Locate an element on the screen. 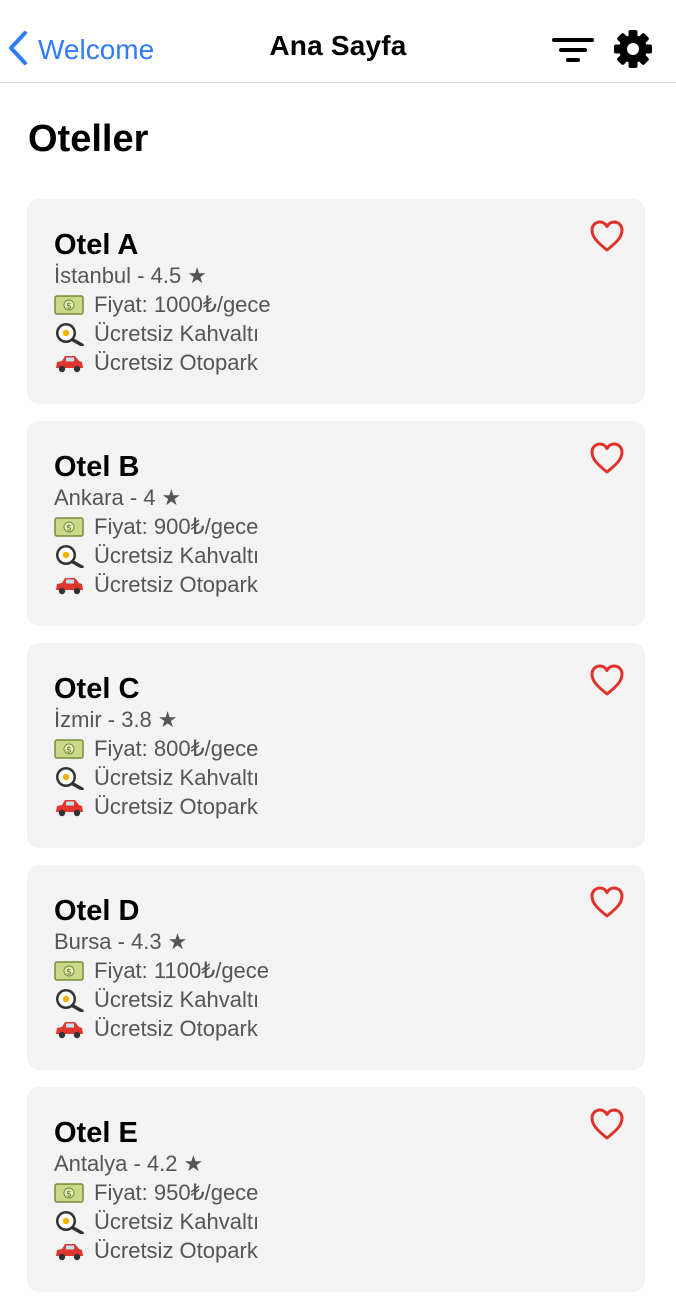 The image size is (676, 1309). hotel-price: $ Fiyat: 900₺/gece is located at coordinates (156, 526).